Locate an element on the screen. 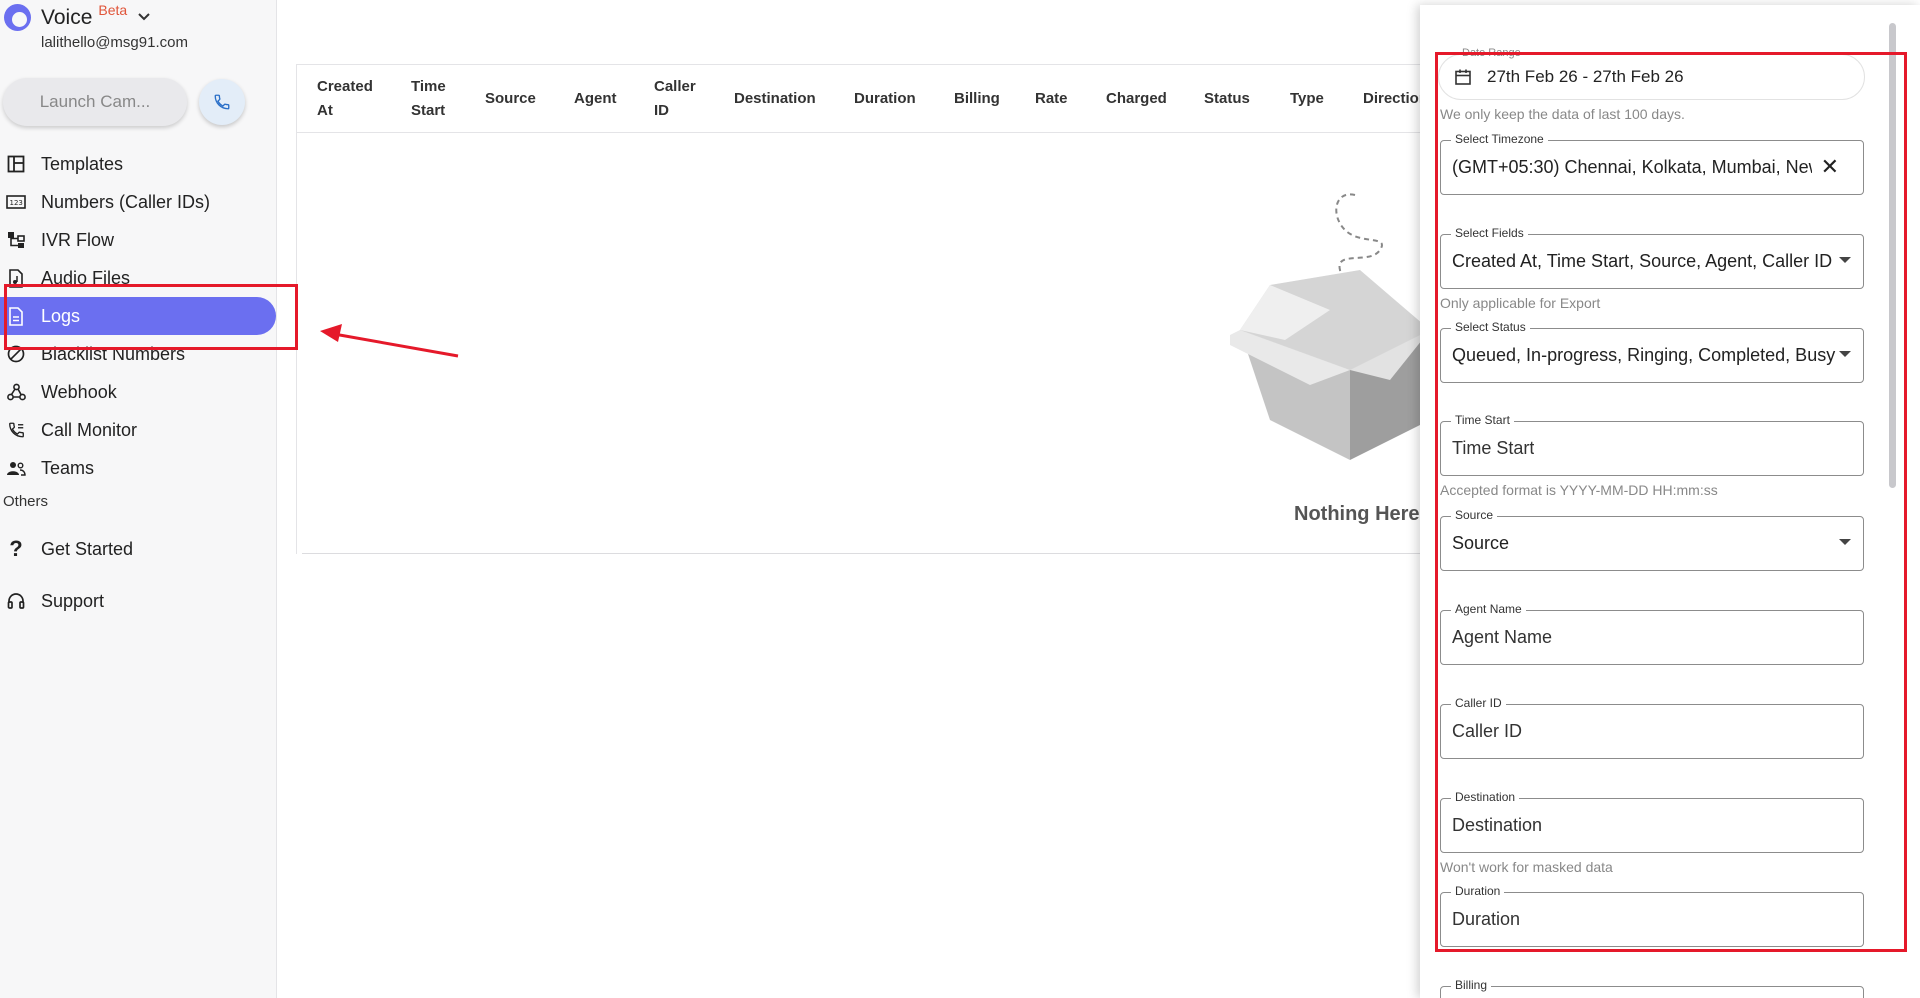 The width and height of the screenshot is (1920, 998). flow-icon is located at coordinates (16, 240).